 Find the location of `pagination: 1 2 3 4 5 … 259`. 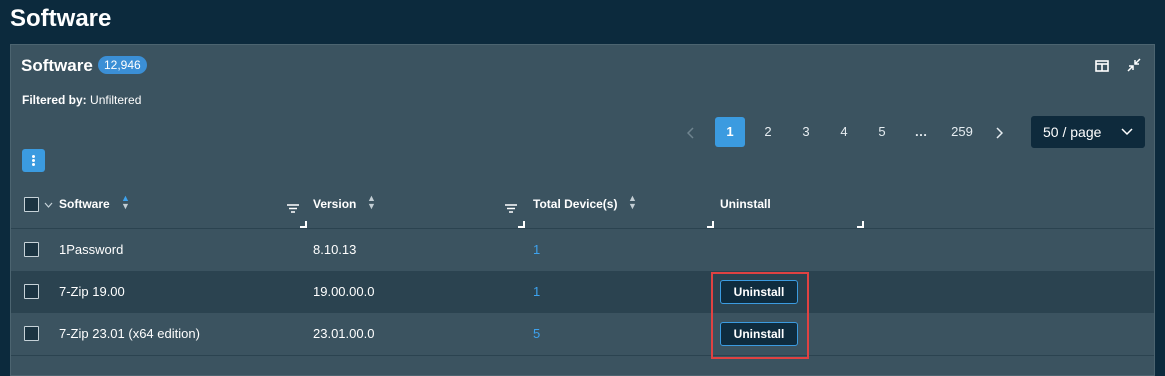

pagination: 1 2 3 4 5 … 259 is located at coordinates (516, 132).